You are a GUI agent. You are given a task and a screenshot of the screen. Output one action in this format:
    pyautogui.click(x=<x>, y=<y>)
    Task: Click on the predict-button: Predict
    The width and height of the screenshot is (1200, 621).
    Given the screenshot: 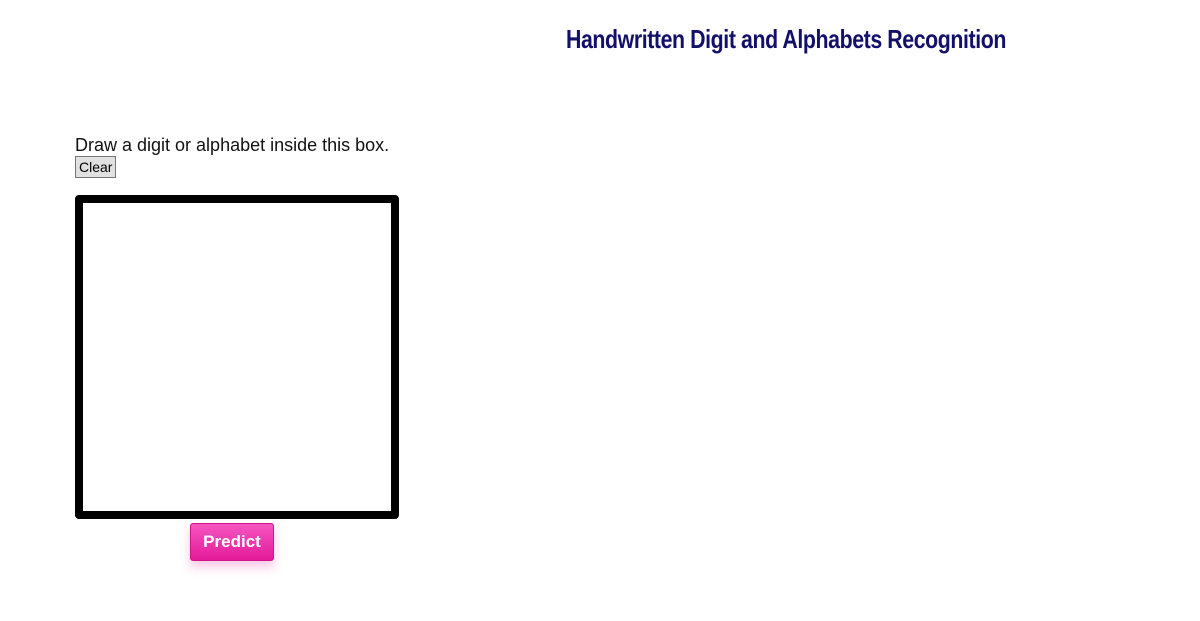 What is the action you would take?
    pyautogui.click(x=232, y=542)
    